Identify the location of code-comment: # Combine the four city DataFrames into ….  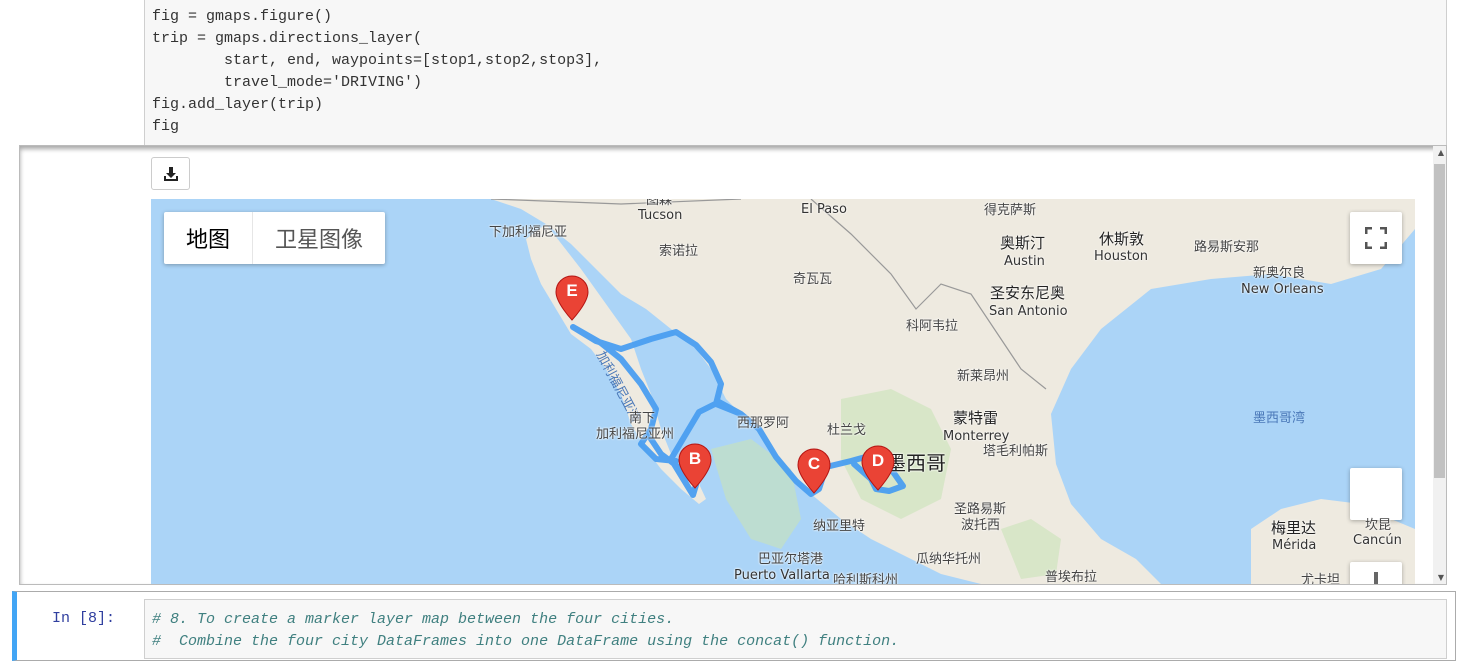
(526, 641).